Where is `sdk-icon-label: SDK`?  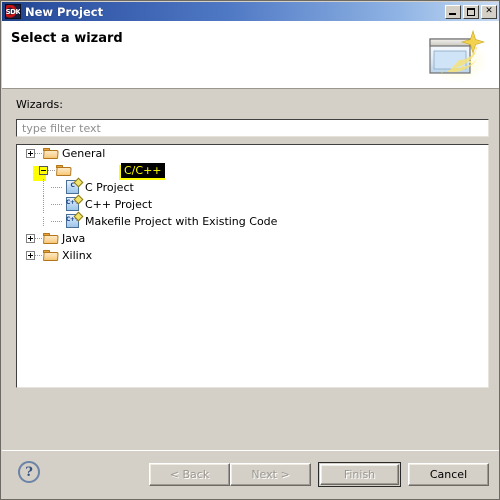
sdk-icon-label: SDK is located at coordinates (13, 11).